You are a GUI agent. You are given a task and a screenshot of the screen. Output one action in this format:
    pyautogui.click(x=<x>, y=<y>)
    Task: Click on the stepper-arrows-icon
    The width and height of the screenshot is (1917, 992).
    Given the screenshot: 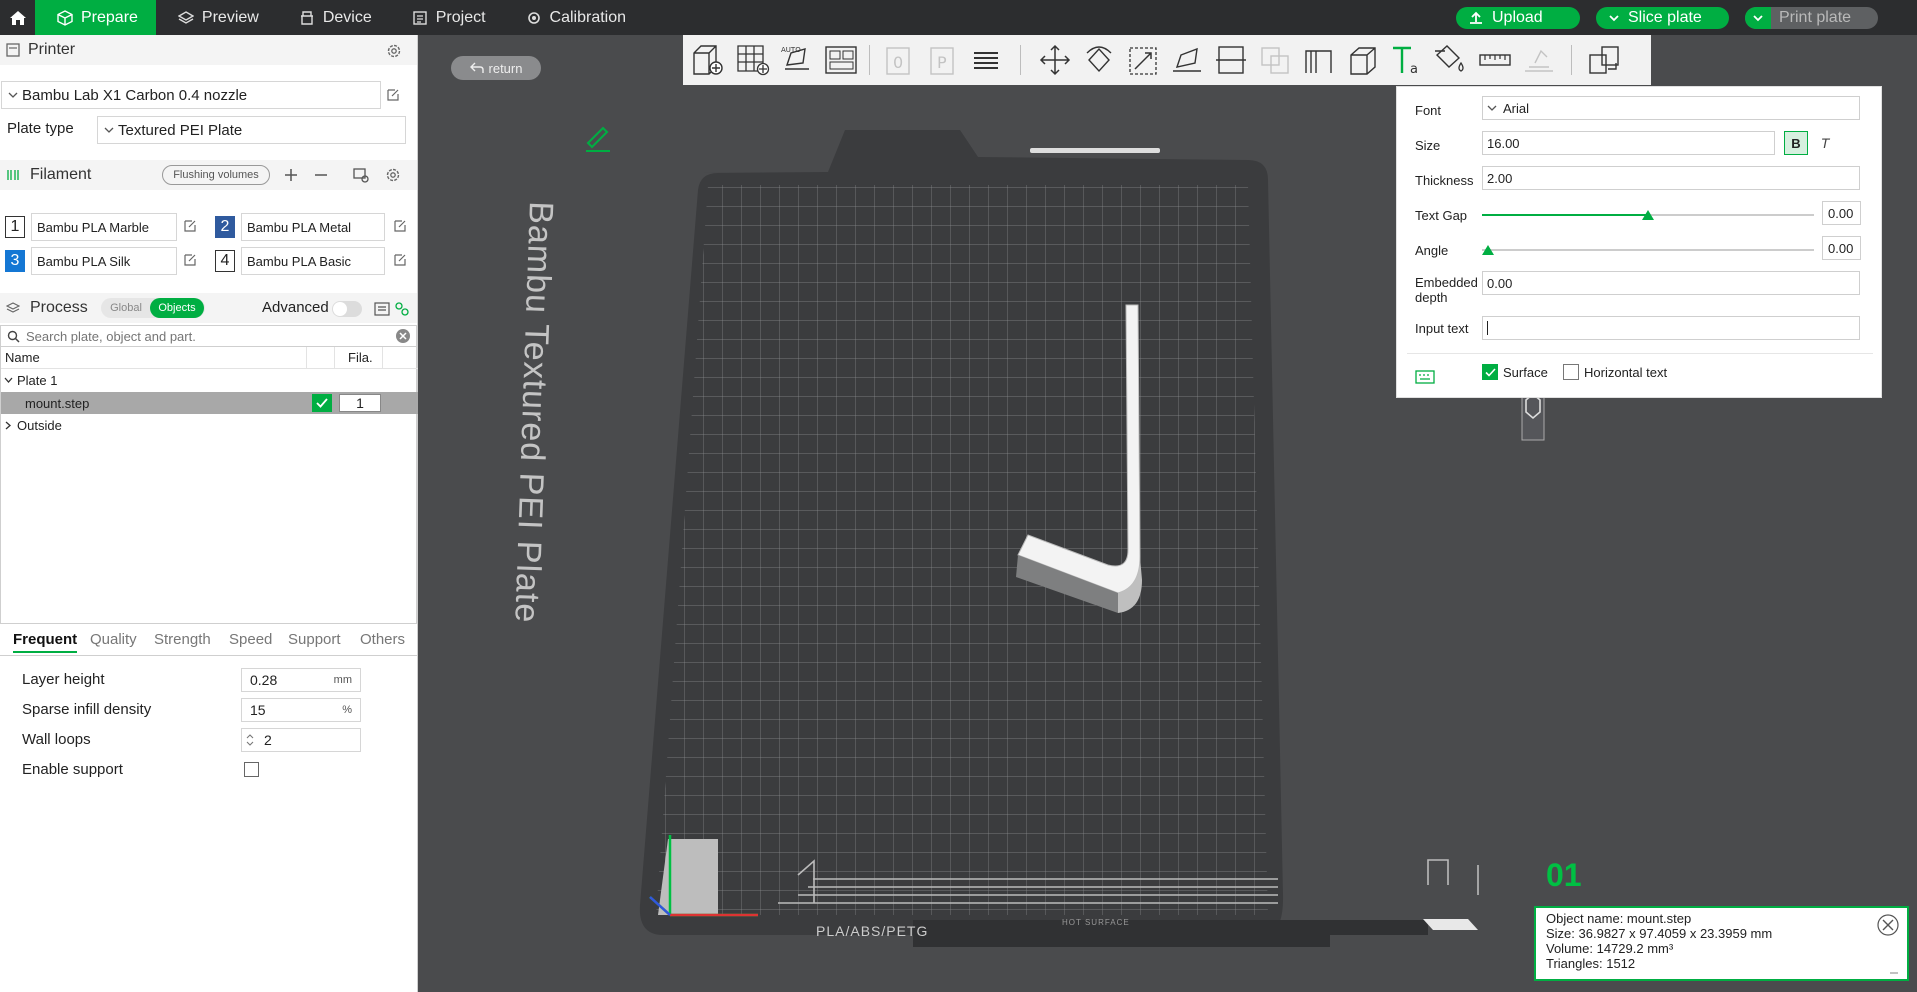 What is the action you would take?
    pyautogui.click(x=250, y=740)
    